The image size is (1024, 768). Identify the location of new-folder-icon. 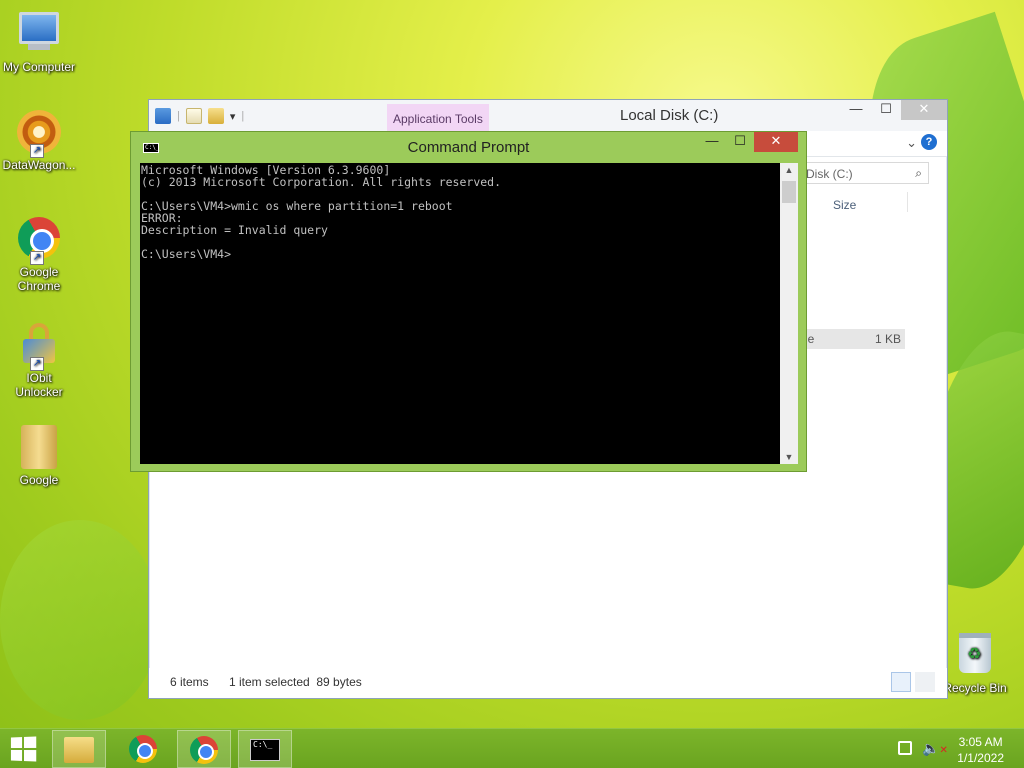
(215, 116).